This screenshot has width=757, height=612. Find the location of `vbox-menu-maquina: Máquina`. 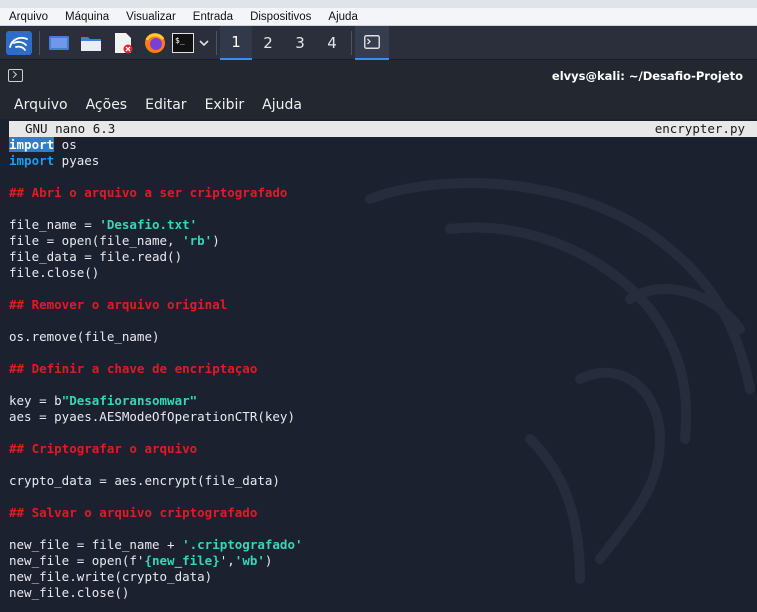

vbox-menu-maquina: Máquina is located at coordinates (86, 17).